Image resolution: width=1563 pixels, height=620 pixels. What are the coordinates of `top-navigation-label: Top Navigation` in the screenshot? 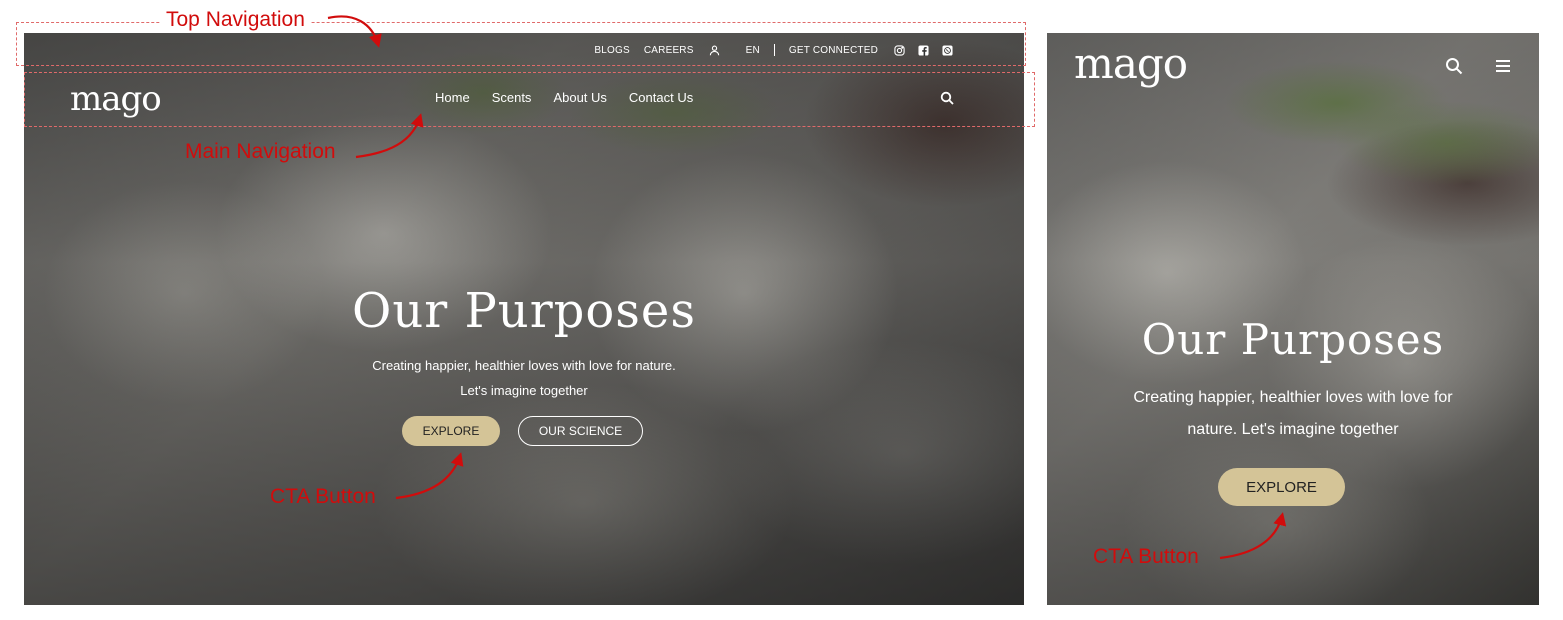 It's located at (235, 20).